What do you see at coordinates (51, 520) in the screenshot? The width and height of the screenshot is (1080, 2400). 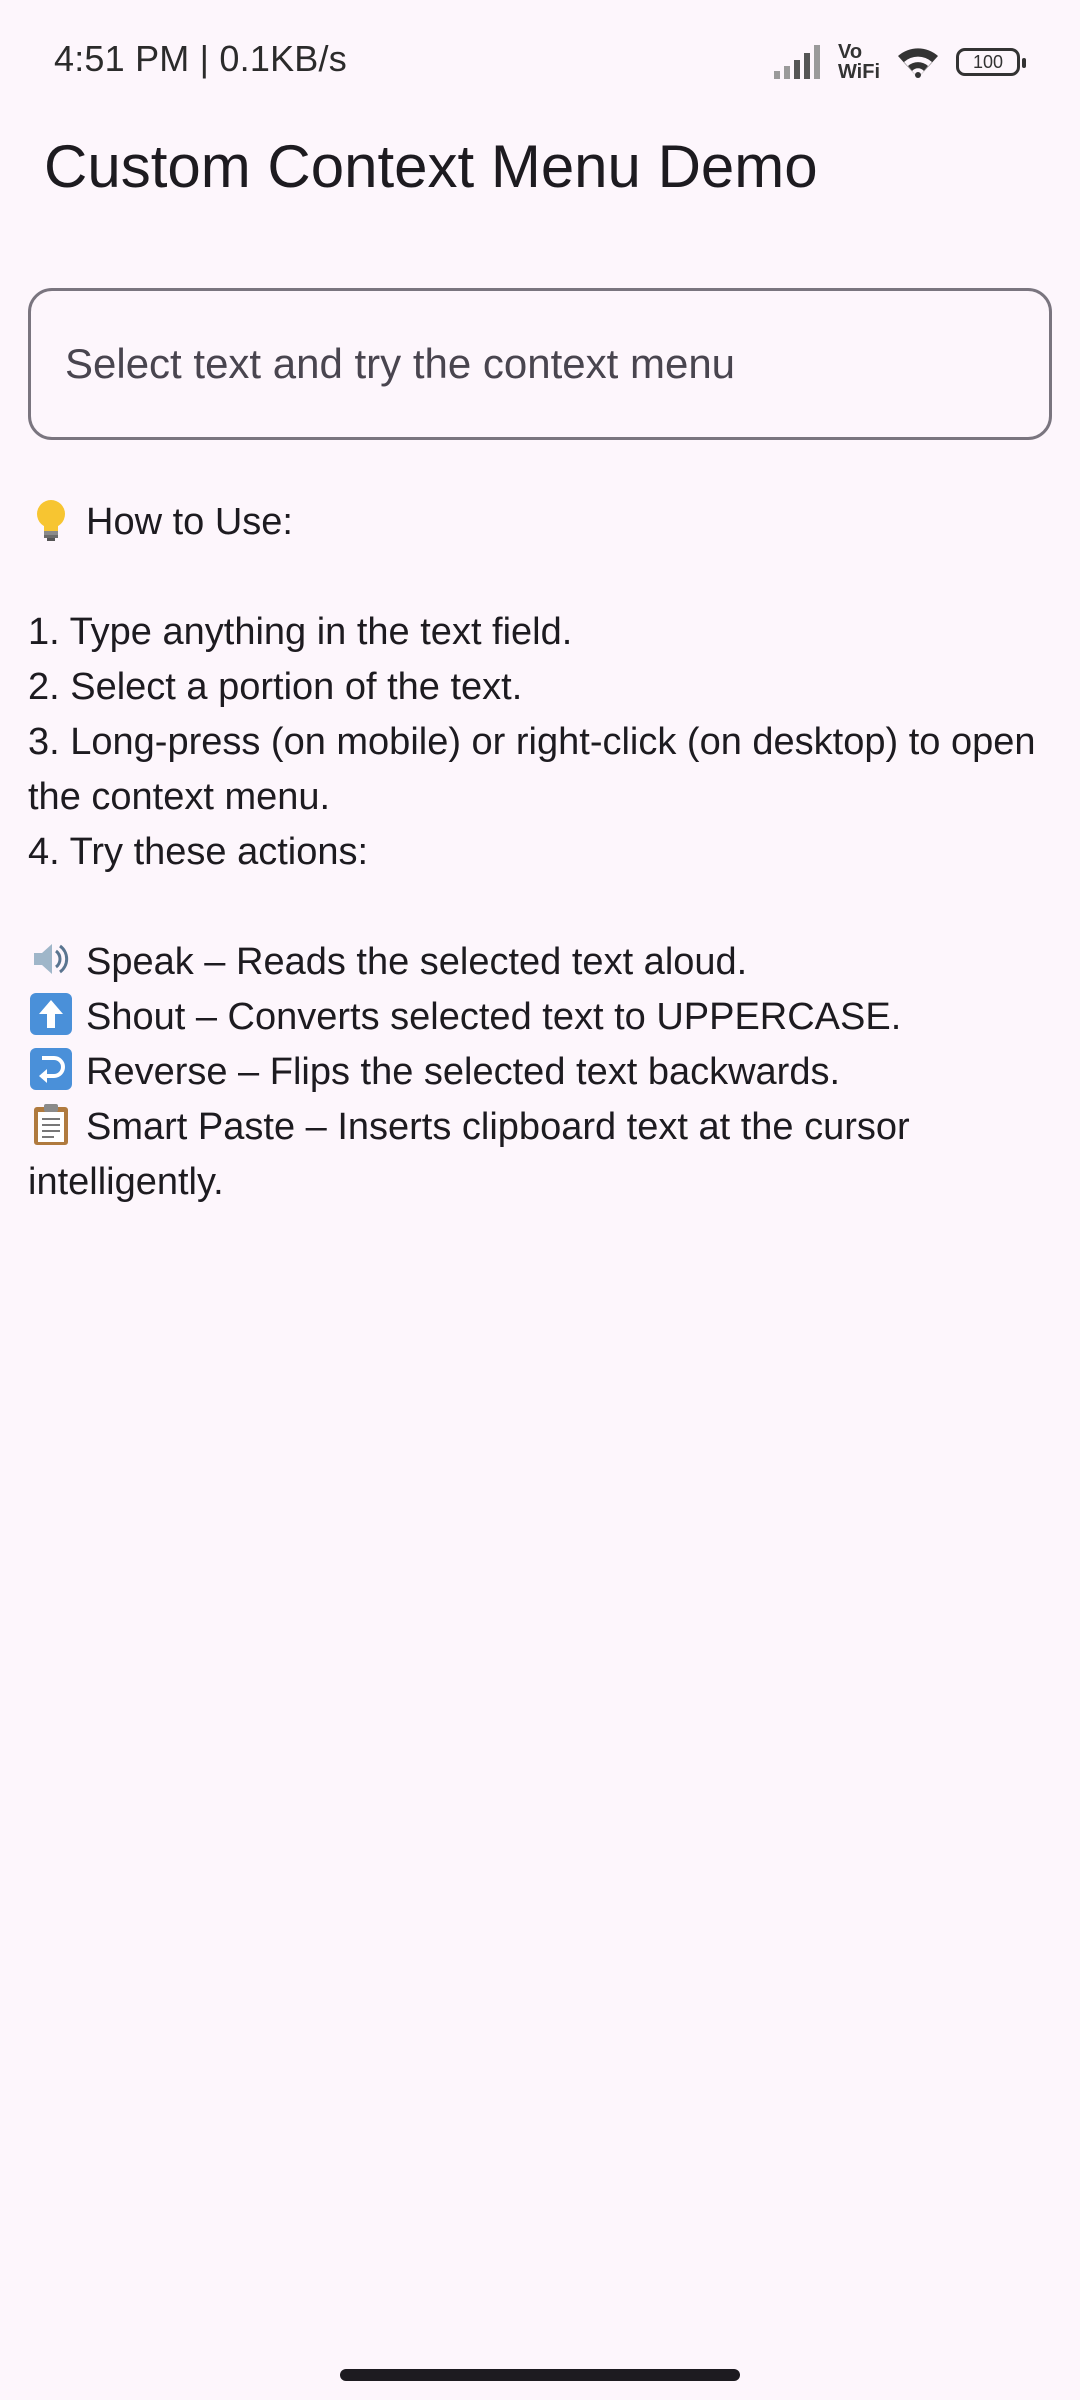 I see `lightbulb-icon` at bounding box center [51, 520].